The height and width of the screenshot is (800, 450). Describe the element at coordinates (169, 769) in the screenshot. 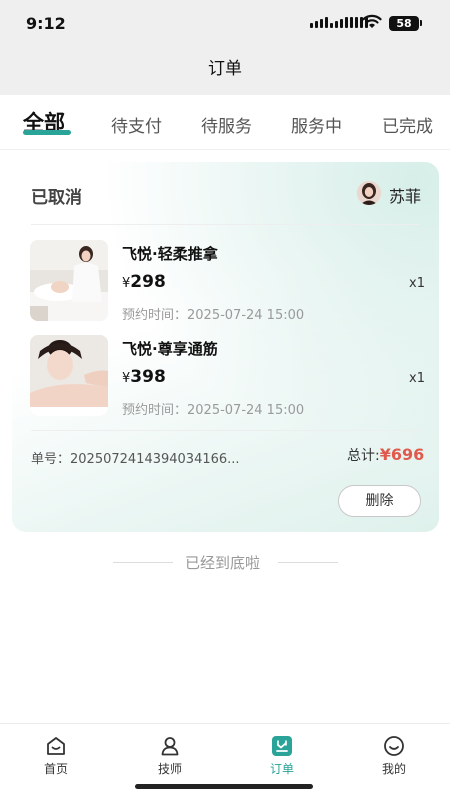

I see `nav-label: 技师` at that location.